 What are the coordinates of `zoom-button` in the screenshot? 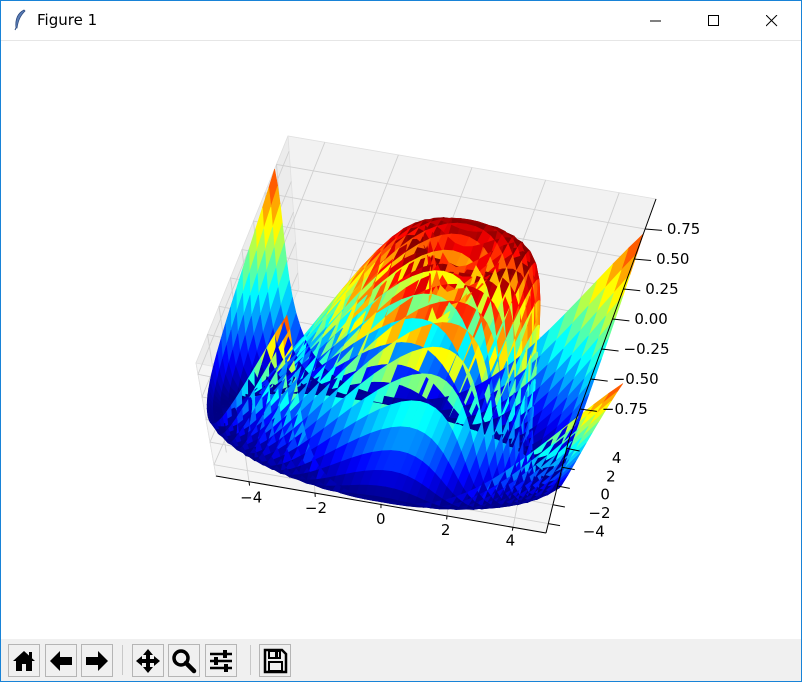 It's located at (184, 660).